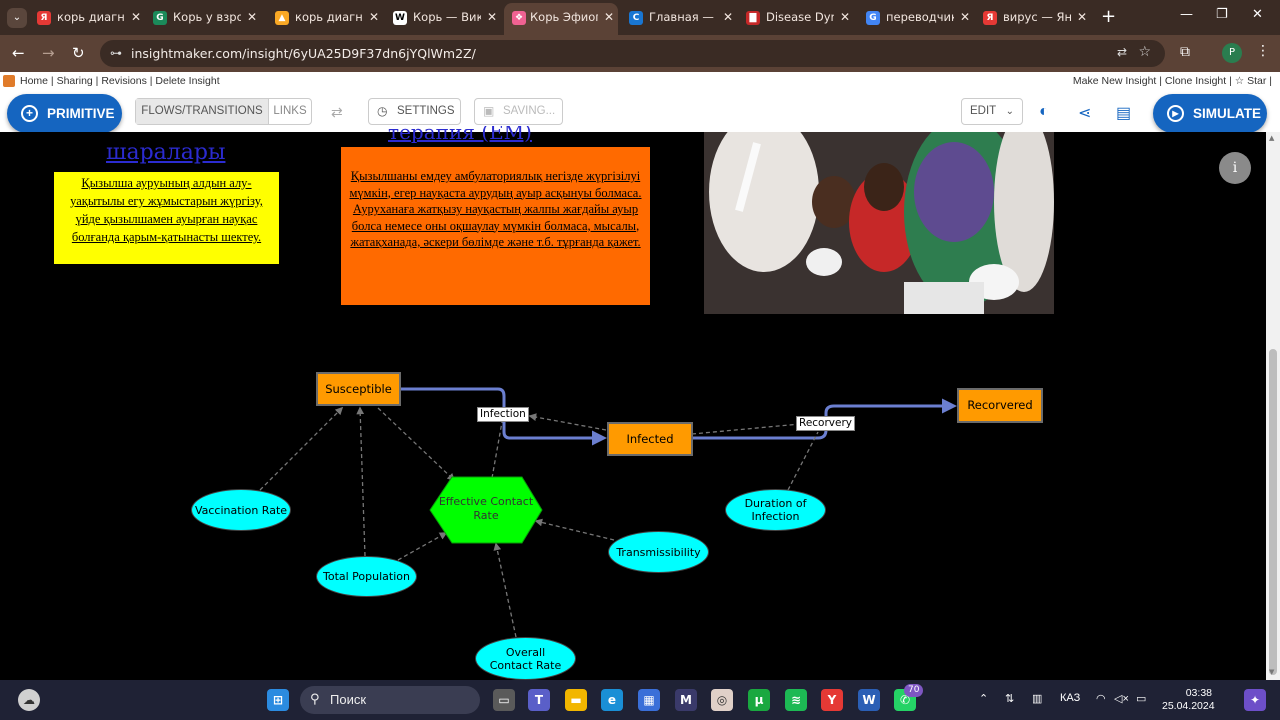 The width and height of the screenshot is (1280, 720). Describe the element at coordinates (366, 576) in the screenshot. I see `variable-total-population: Total Population` at that location.